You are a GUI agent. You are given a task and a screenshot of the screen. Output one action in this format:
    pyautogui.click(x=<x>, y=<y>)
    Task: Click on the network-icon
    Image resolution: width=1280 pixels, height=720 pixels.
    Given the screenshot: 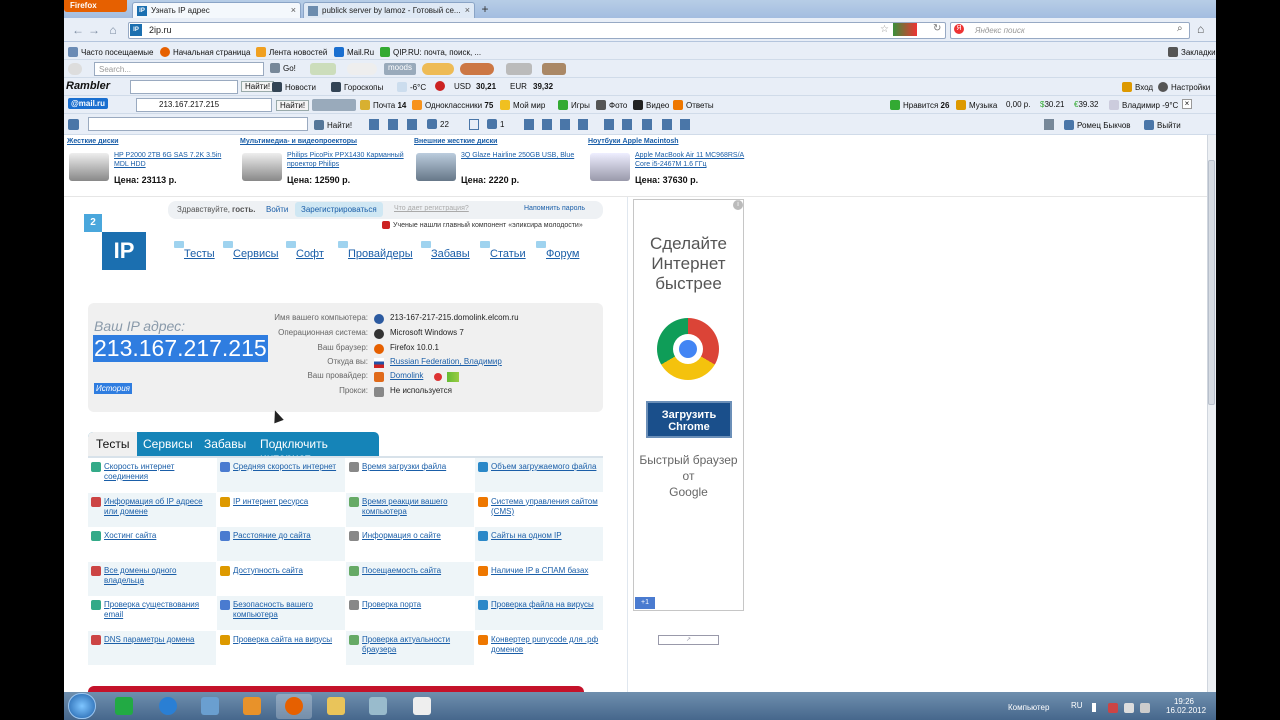 What is the action you would take?
    pyautogui.click(x=1113, y=708)
    